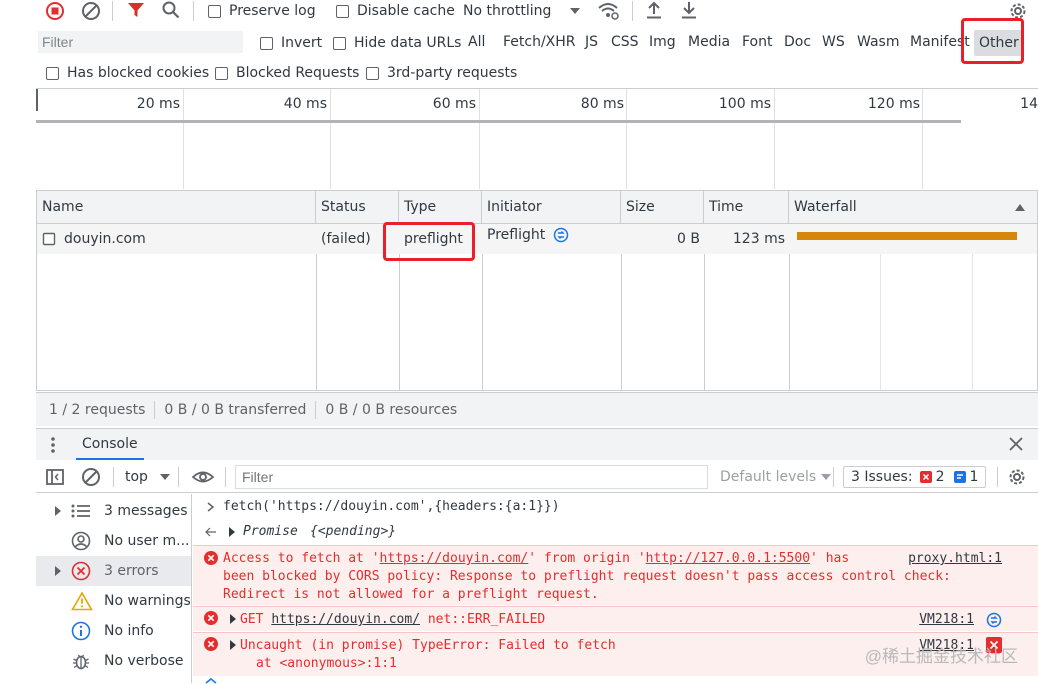  What do you see at coordinates (53, 445) in the screenshot?
I see `drawer-menu-kebab-icon` at bounding box center [53, 445].